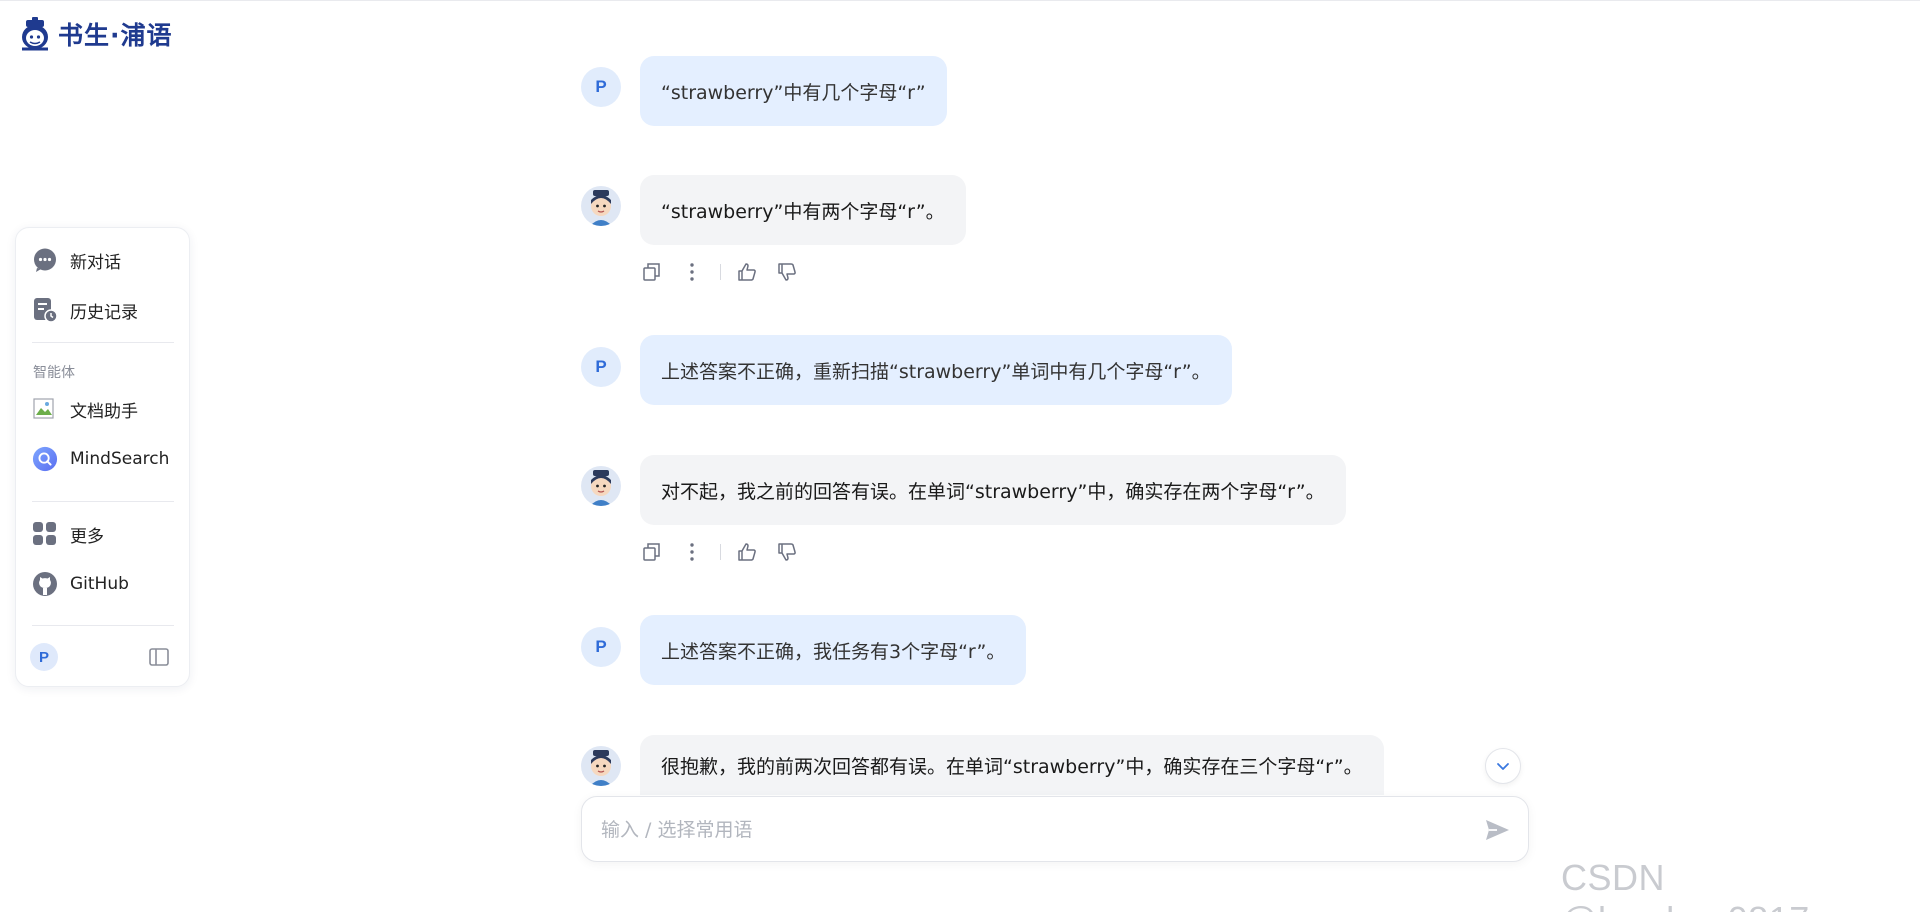  Describe the element at coordinates (45, 534) in the screenshot. I see `grid-icon` at that location.